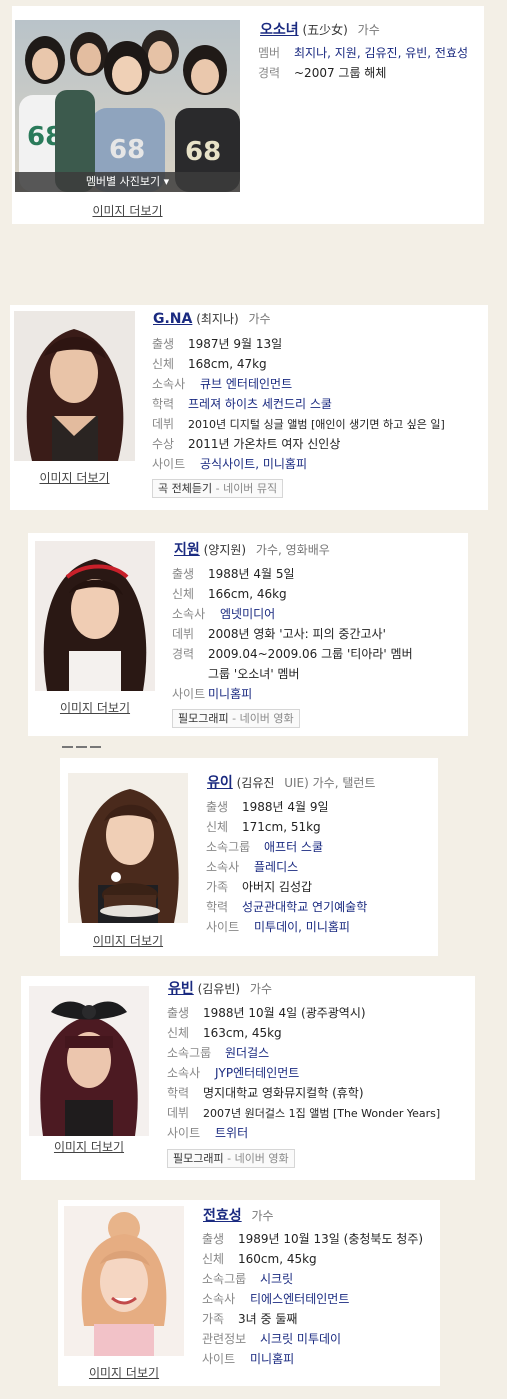  I want to click on button-source: - 네이버 영화, so click(256, 1158).